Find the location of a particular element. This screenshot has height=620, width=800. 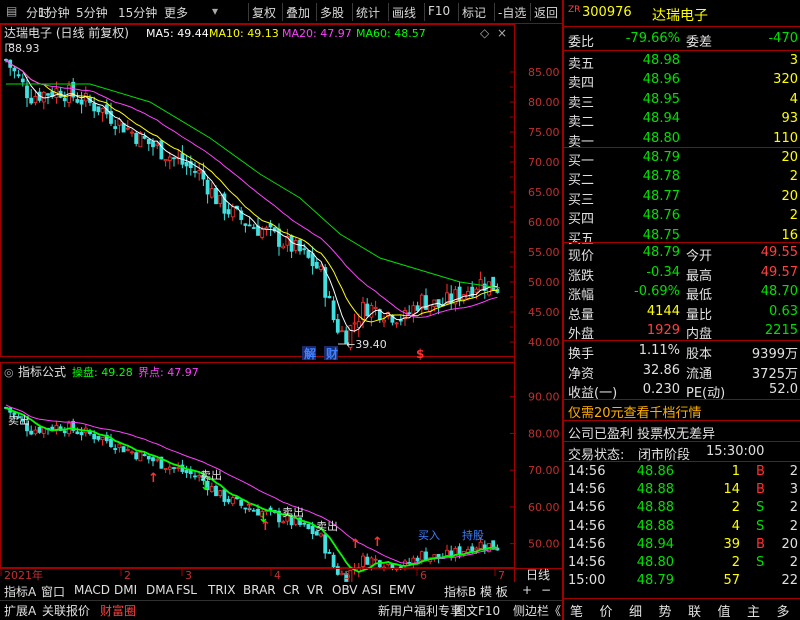

toolbar-right-item-5: F10 is located at coordinates (439, 11).